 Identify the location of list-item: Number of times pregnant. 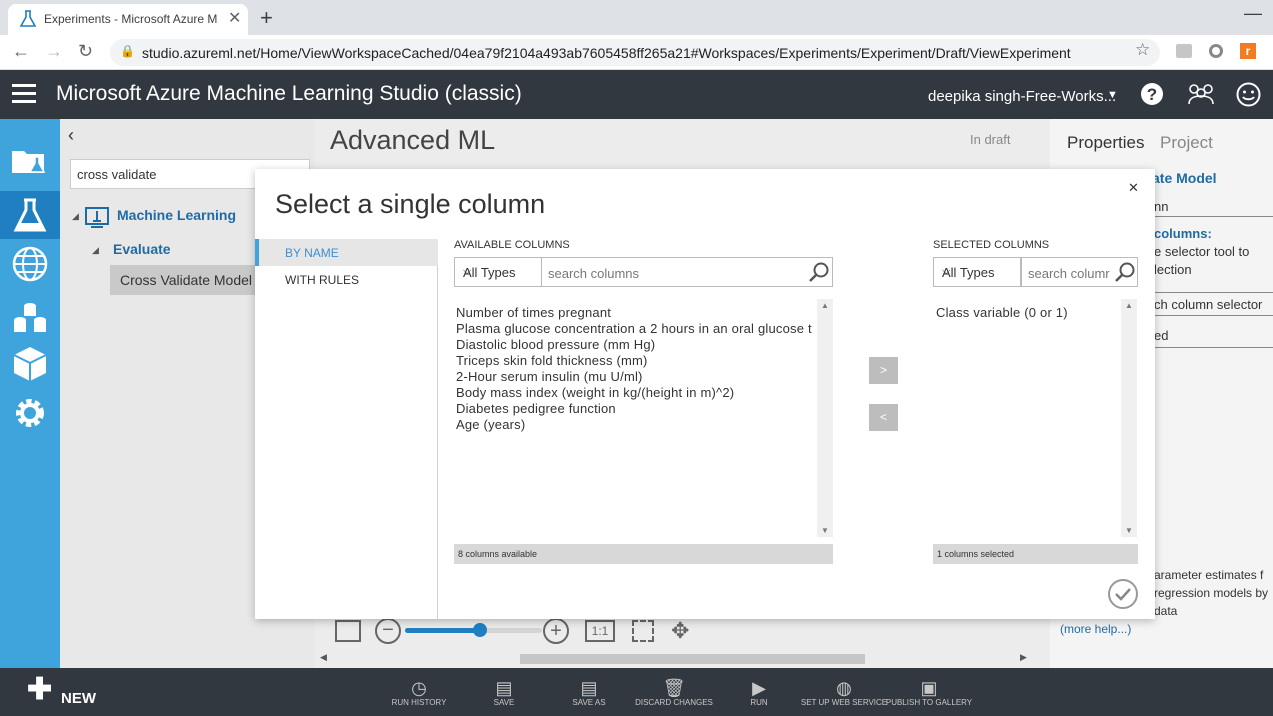
(635, 313).